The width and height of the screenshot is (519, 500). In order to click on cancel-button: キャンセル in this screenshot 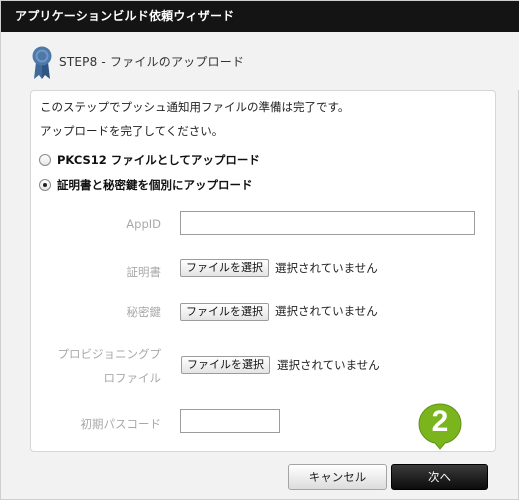, I will do `click(337, 477)`.